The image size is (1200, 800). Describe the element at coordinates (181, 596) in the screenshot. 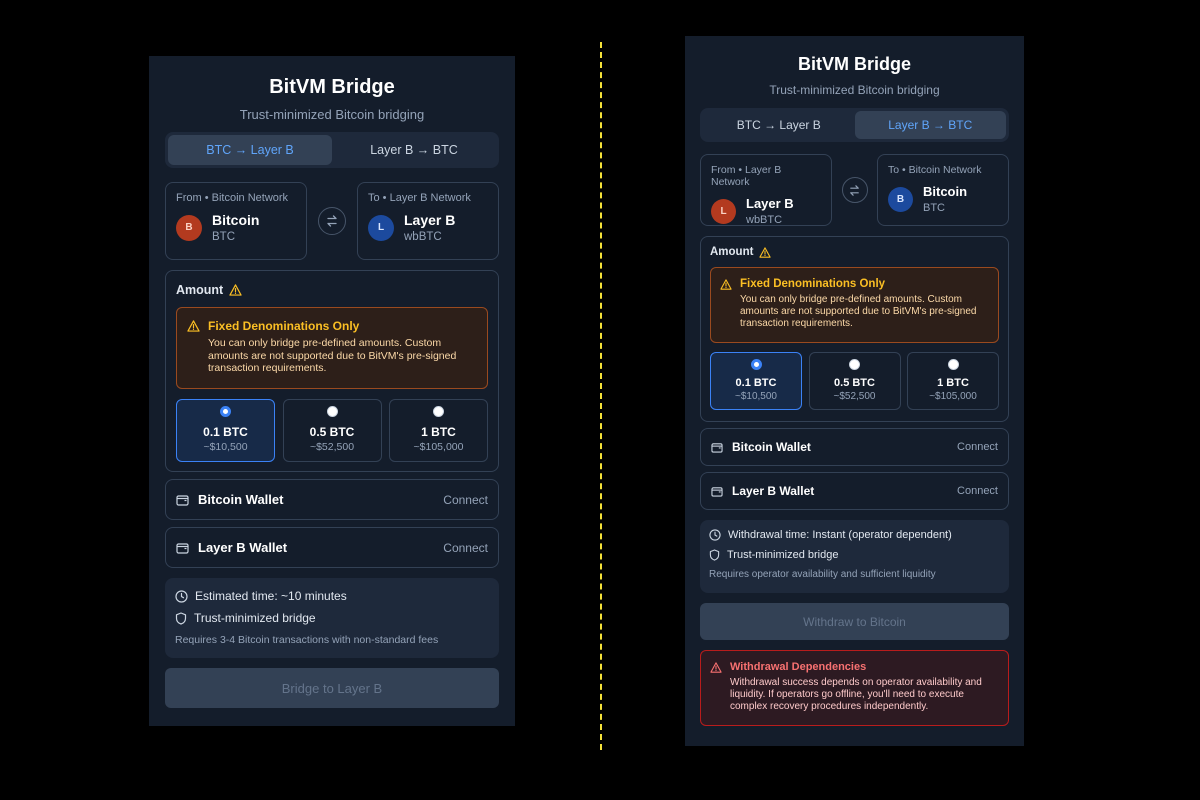

I see `clock-icon` at that location.